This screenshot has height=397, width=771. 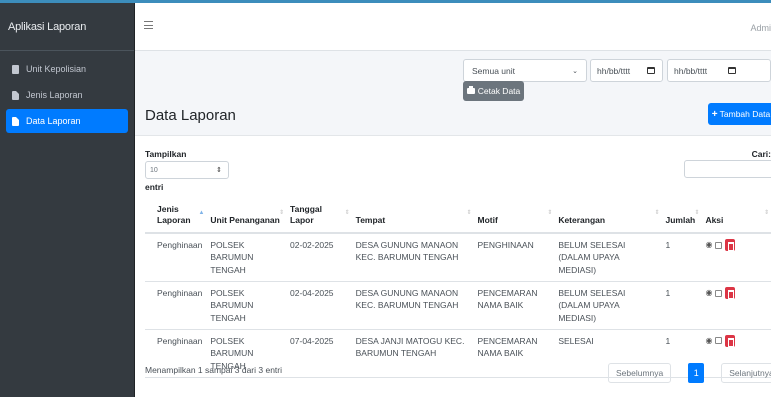 I want to click on user-menu: Admi, so click(x=760, y=28).